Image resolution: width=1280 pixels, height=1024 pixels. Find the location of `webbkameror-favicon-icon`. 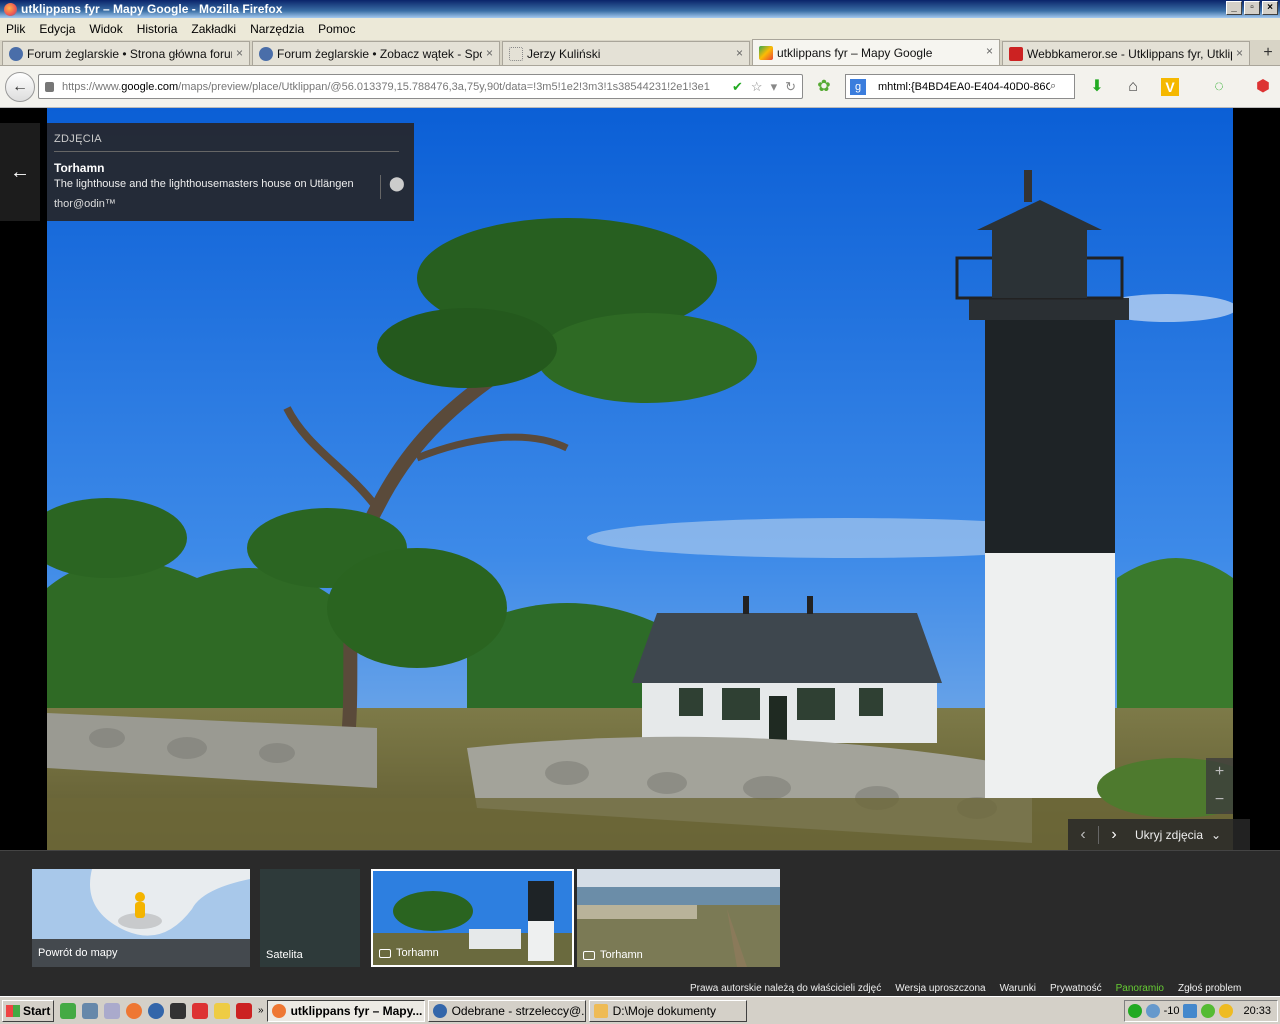

webbkameror-favicon-icon is located at coordinates (1016, 53).